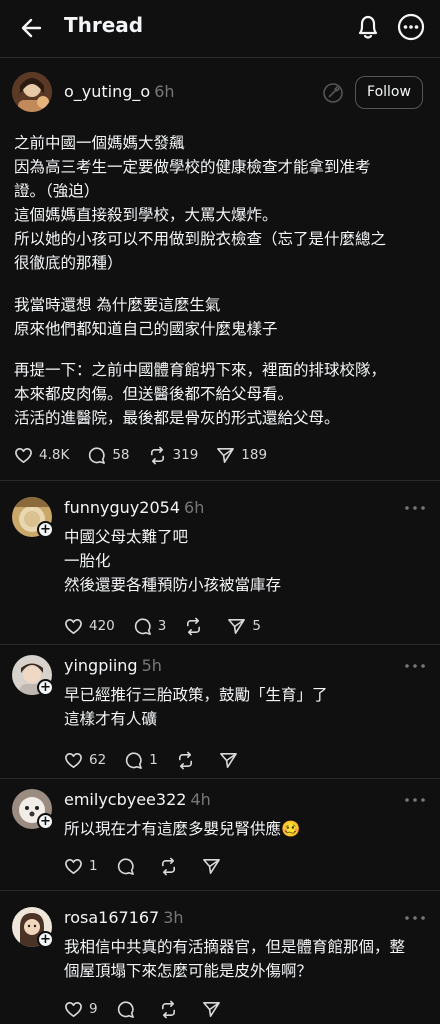 This screenshot has width=440, height=1024. What do you see at coordinates (122, 507) in the screenshot?
I see `comment-username: funnyguy2054` at bounding box center [122, 507].